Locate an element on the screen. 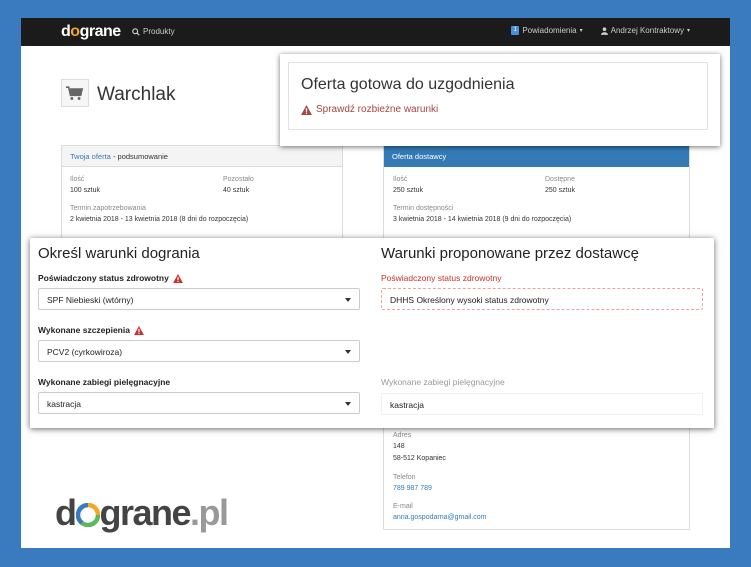  health-status-label-text: Poświadczony status zdrowotny is located at coordinates (103, 278).